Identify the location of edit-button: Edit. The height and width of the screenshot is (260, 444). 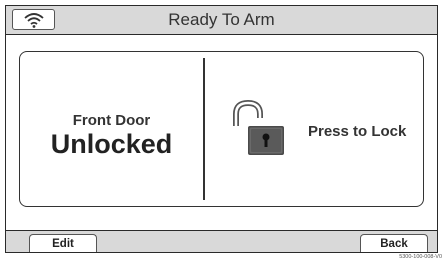
(63, 243).